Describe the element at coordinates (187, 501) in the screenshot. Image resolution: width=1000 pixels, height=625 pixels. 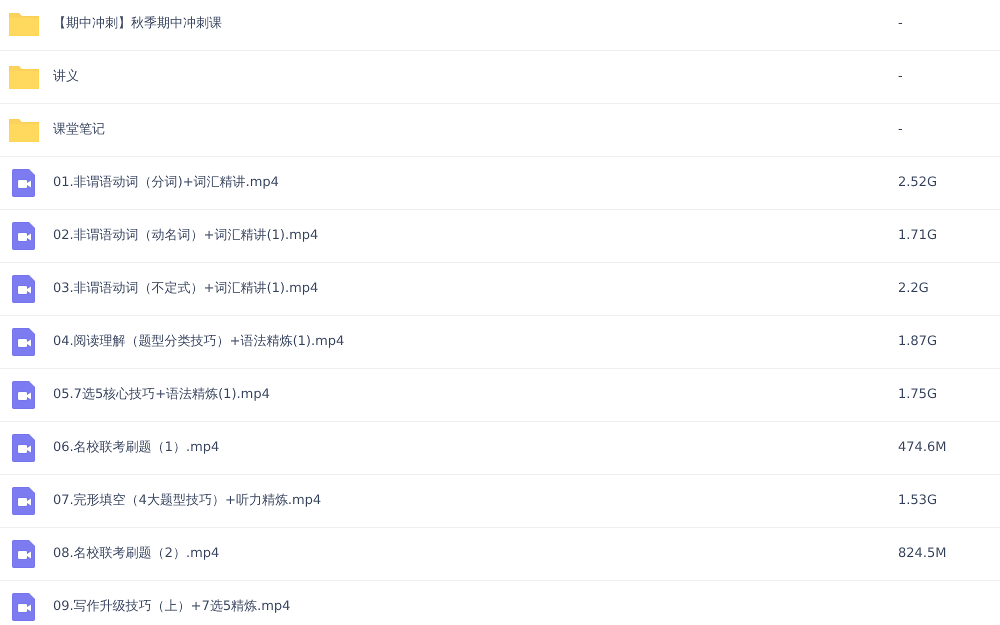
I see `file-name: 07.完形填空（4大题型技巧）+听力精炼.mp4` at that location.